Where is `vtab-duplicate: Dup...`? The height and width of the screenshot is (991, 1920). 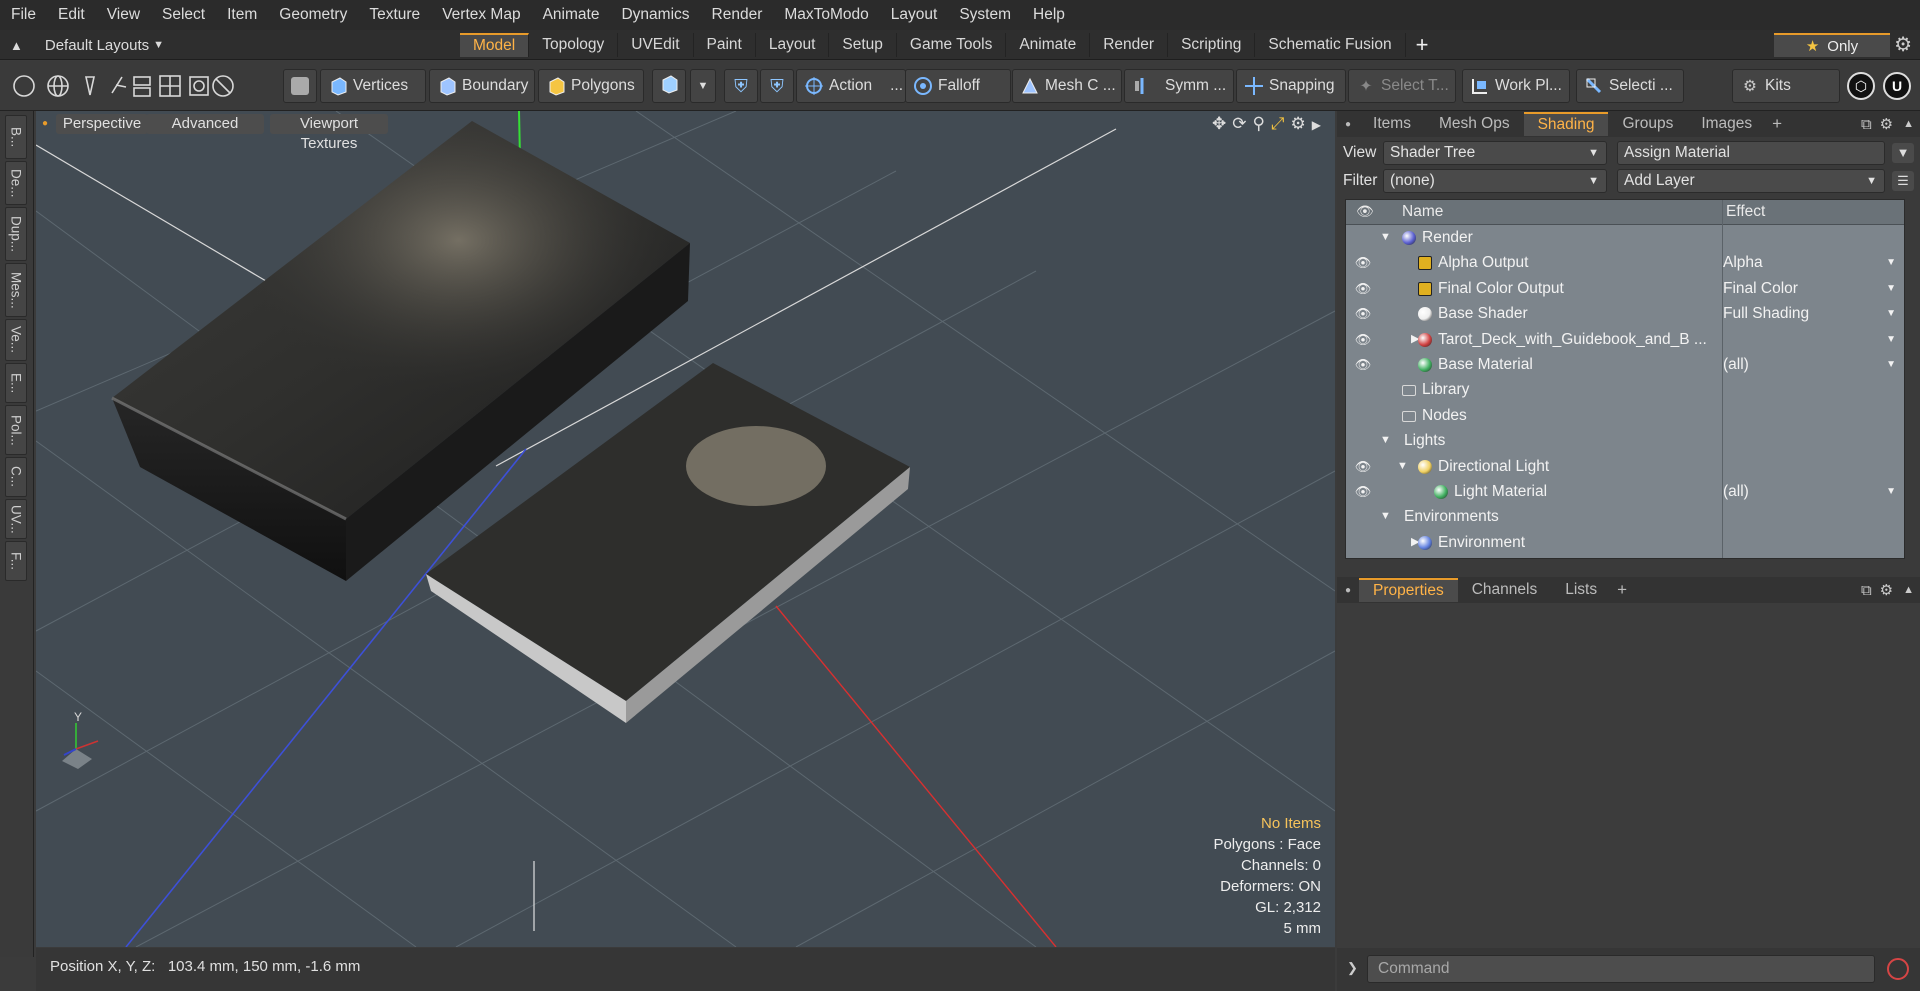
vtab-duplicate: Dup... is located at coordinates (16, 234).